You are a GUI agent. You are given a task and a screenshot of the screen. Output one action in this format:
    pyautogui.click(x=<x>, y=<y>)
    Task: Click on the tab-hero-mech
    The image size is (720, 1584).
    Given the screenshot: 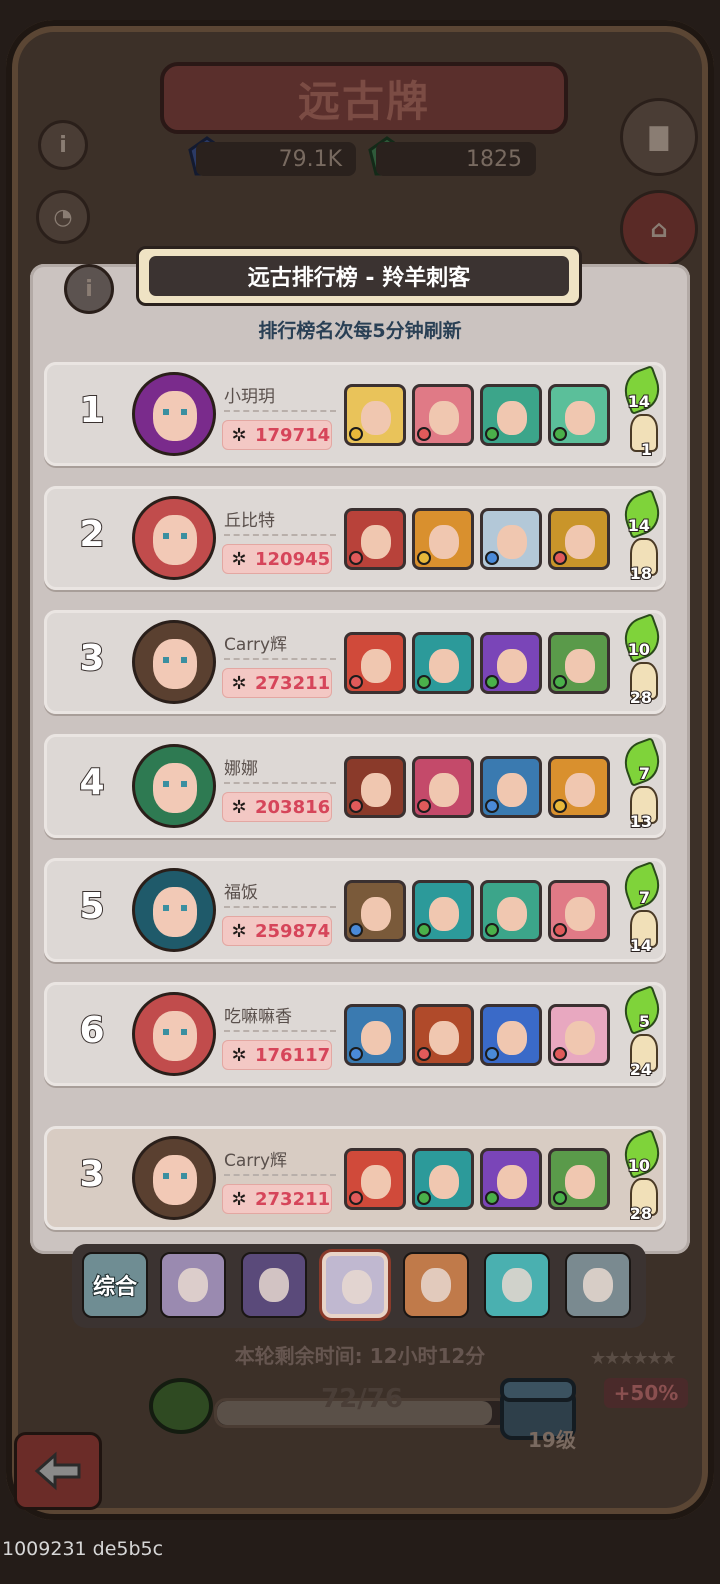 What is the action you would take?
    pyautogui.click(x=598, y=1285)
    